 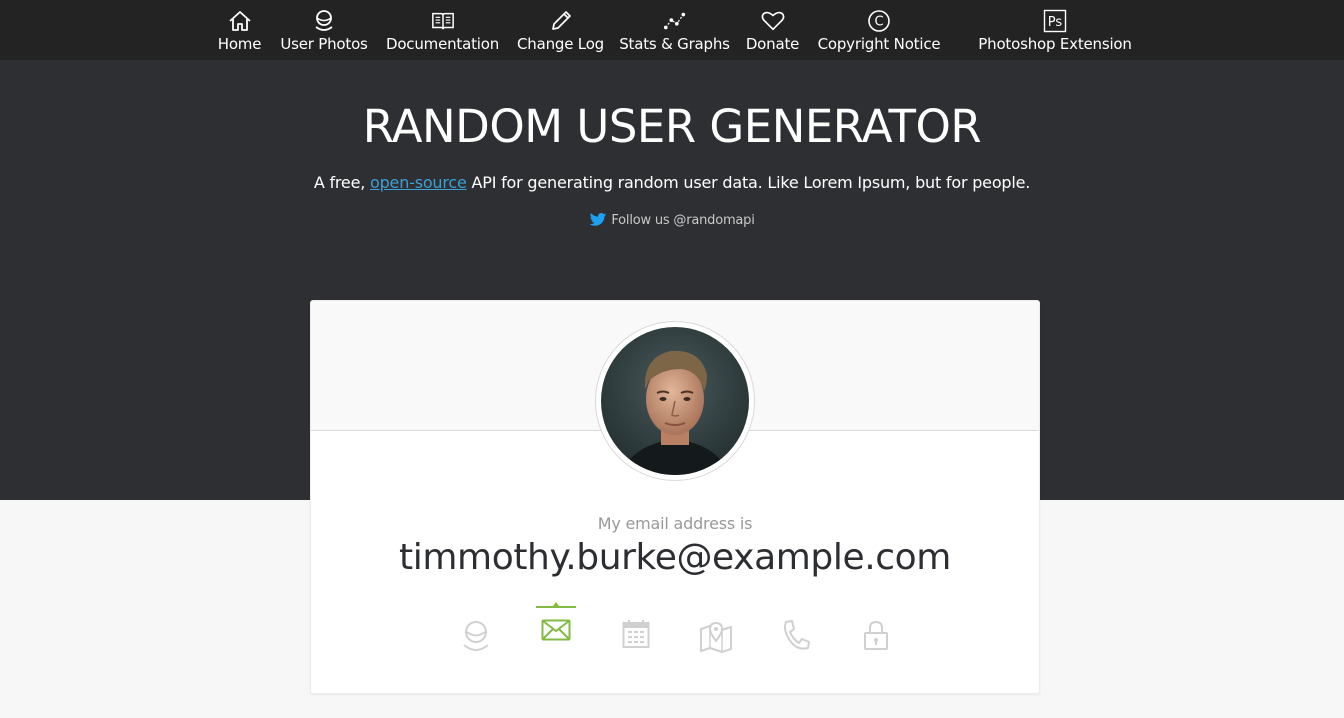 I want to click on user-photos-icon, so click(x=324, y=21).